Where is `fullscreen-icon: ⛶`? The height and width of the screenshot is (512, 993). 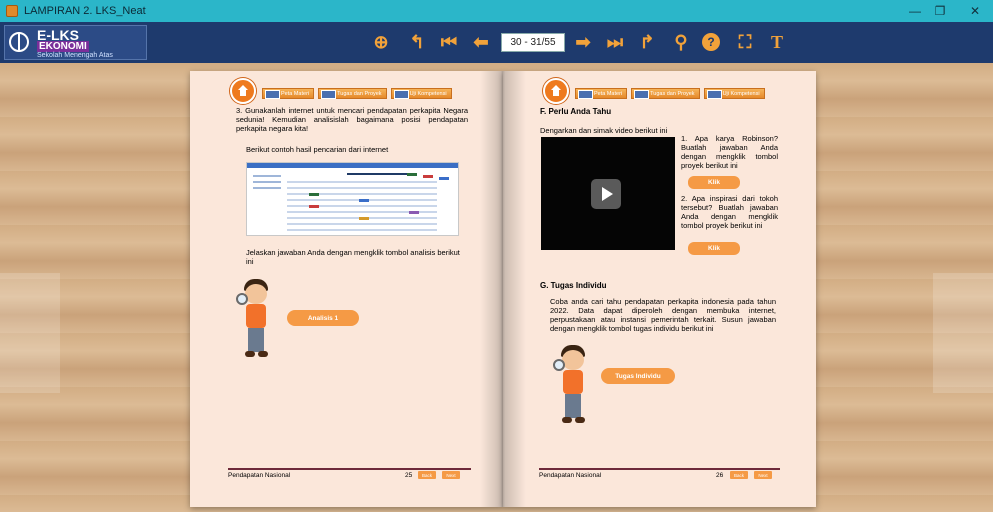
fullscreen-icon: ⛶ is located at coordinates (745, 42).